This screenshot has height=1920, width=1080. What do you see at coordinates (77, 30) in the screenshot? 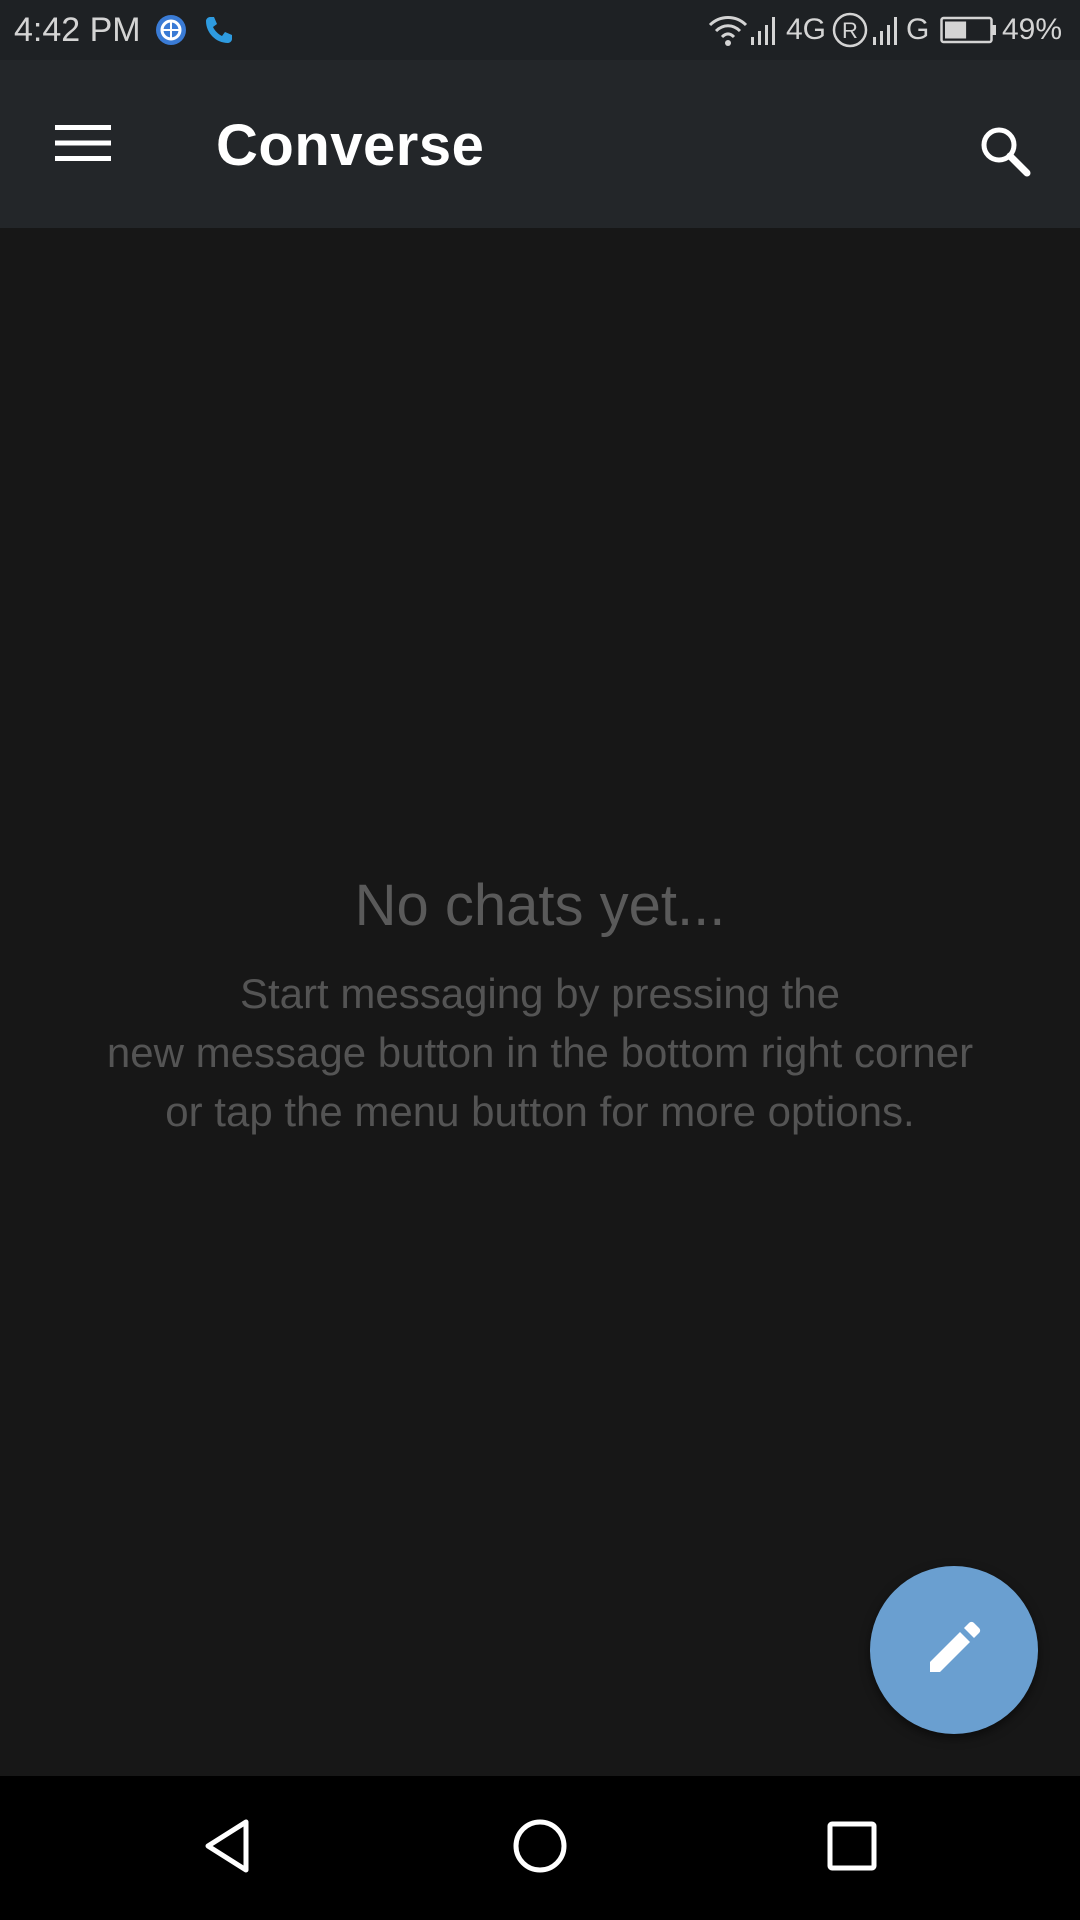
I see `status-time: 4:42 PM` at bounding box center [77, 30].